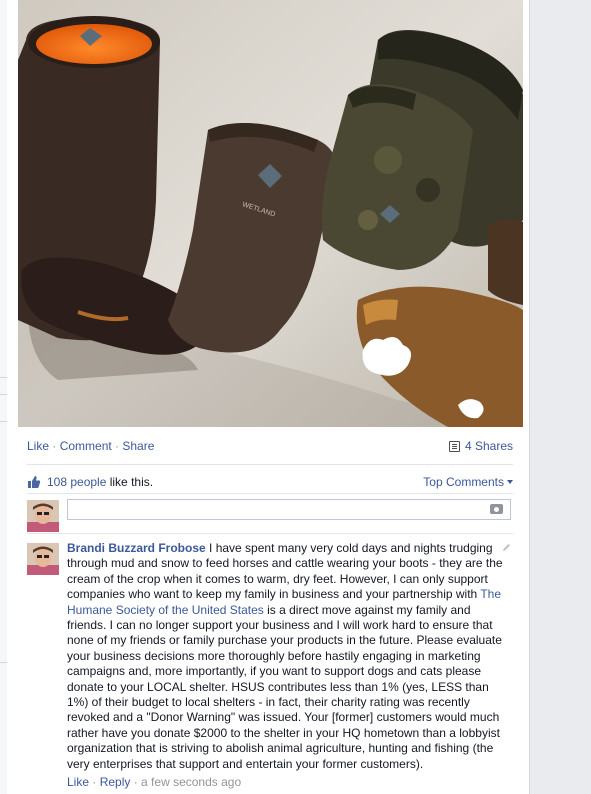 The height and width of the screenshot is (794, 591). Describe the element at coordinates (510, 482) in the screenshot. I see `caret-down-icon` at that location.